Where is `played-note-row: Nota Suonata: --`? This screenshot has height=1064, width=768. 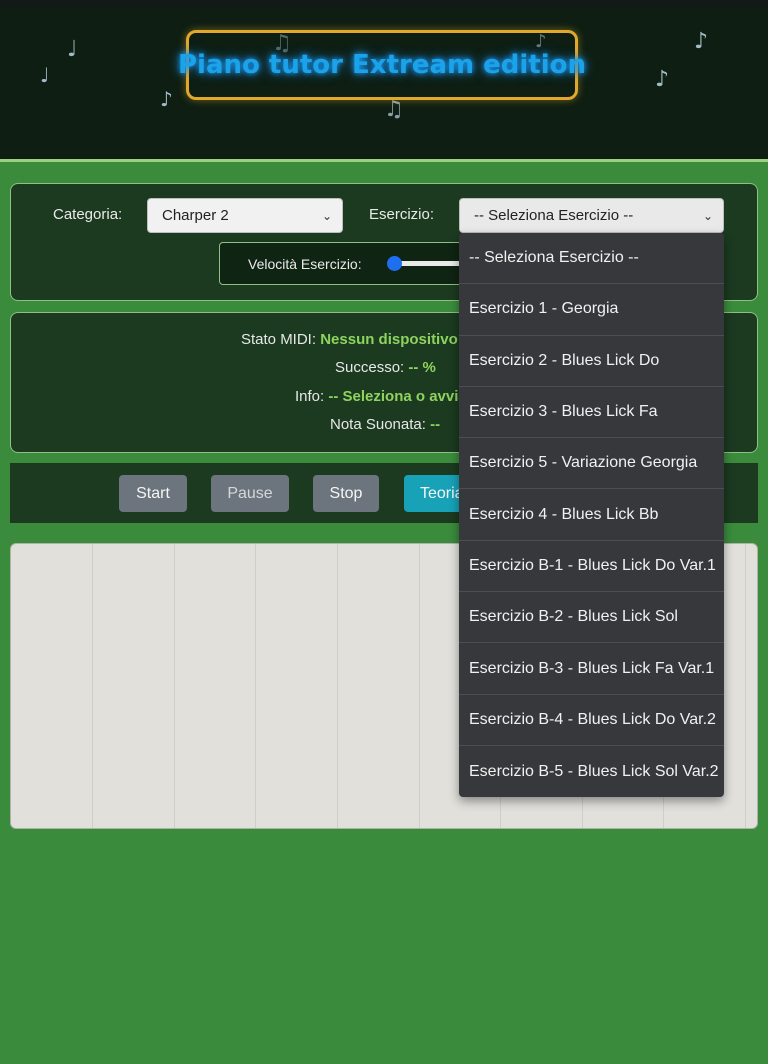 played-note-row: Nota Suonata: -- is located at coordinates (385, 424).